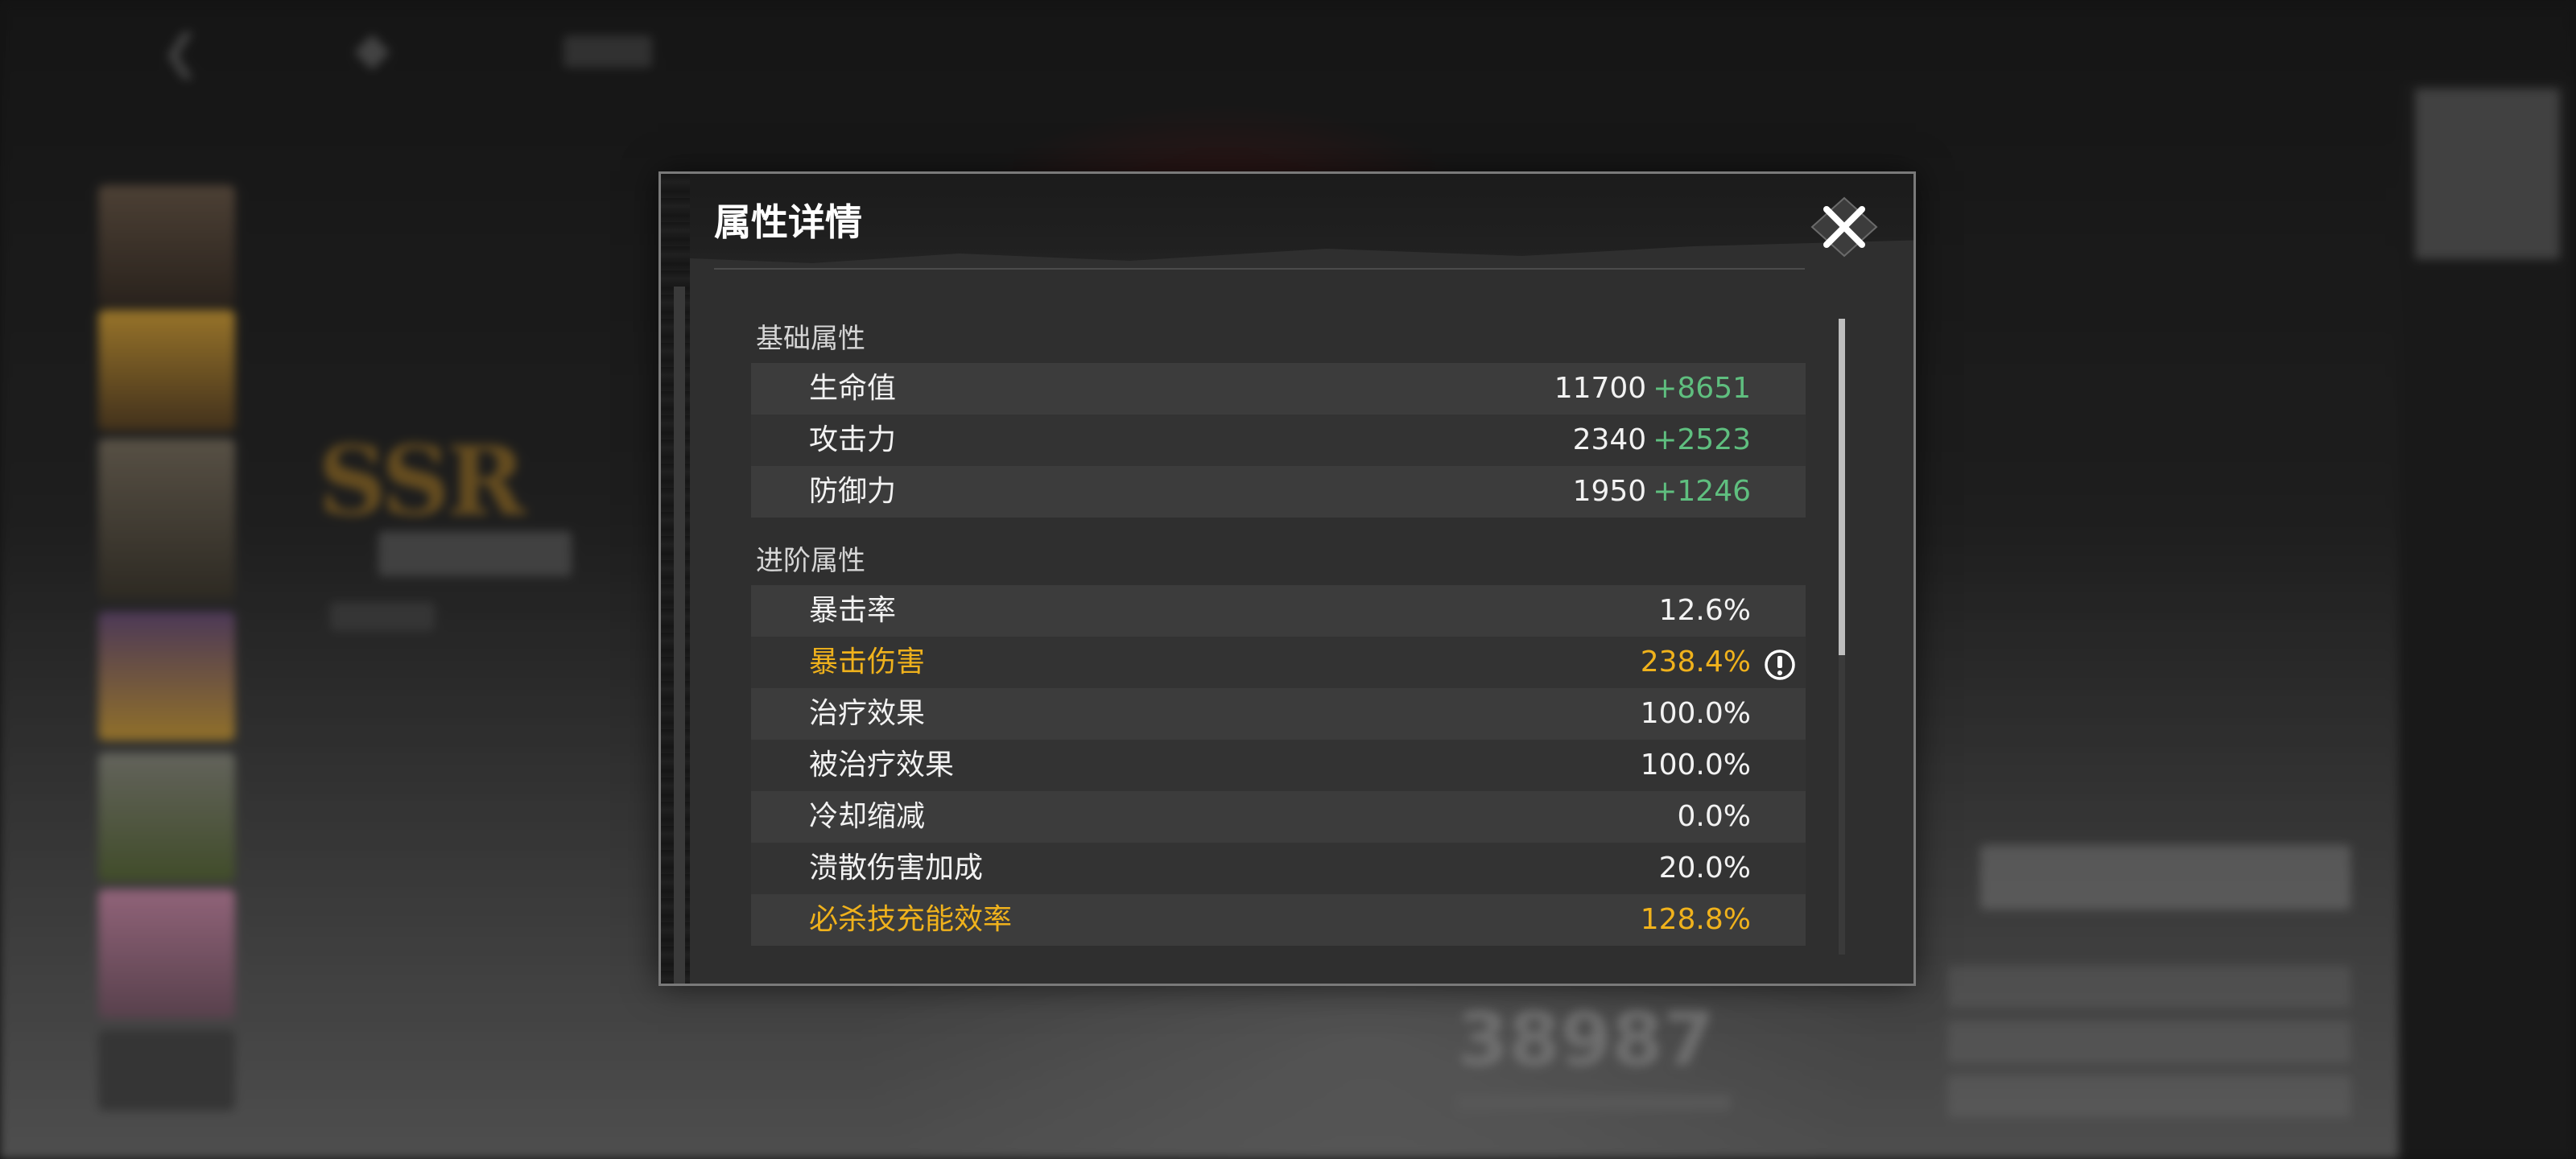  What do you see at coordinates (1609, 440) in the screenshot?
I see `stat-value: 2340` at bounding box center [1609, 440].